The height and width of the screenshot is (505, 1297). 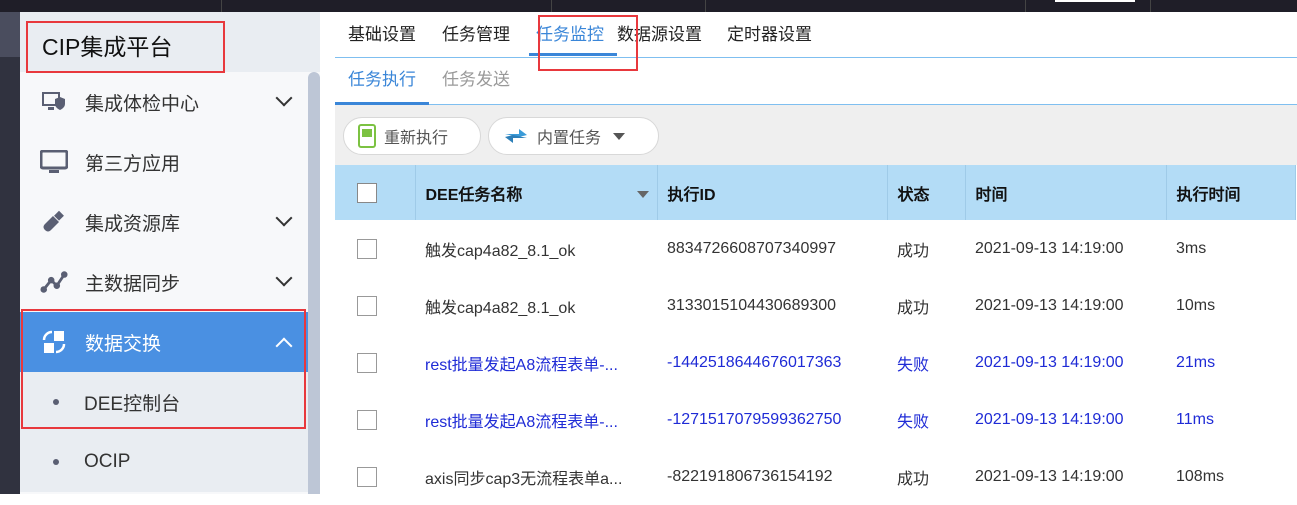 What do you see at coordinates (536, 192) in the screenshot?
I see `column-header: DEE任务名称` at bounding box center [536, 192].